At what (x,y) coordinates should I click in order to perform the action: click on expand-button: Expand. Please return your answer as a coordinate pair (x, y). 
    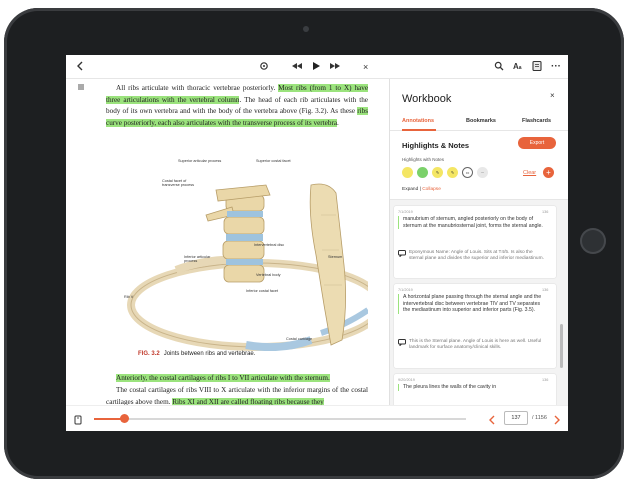
    Looking at the image, I should click on (410, 189).